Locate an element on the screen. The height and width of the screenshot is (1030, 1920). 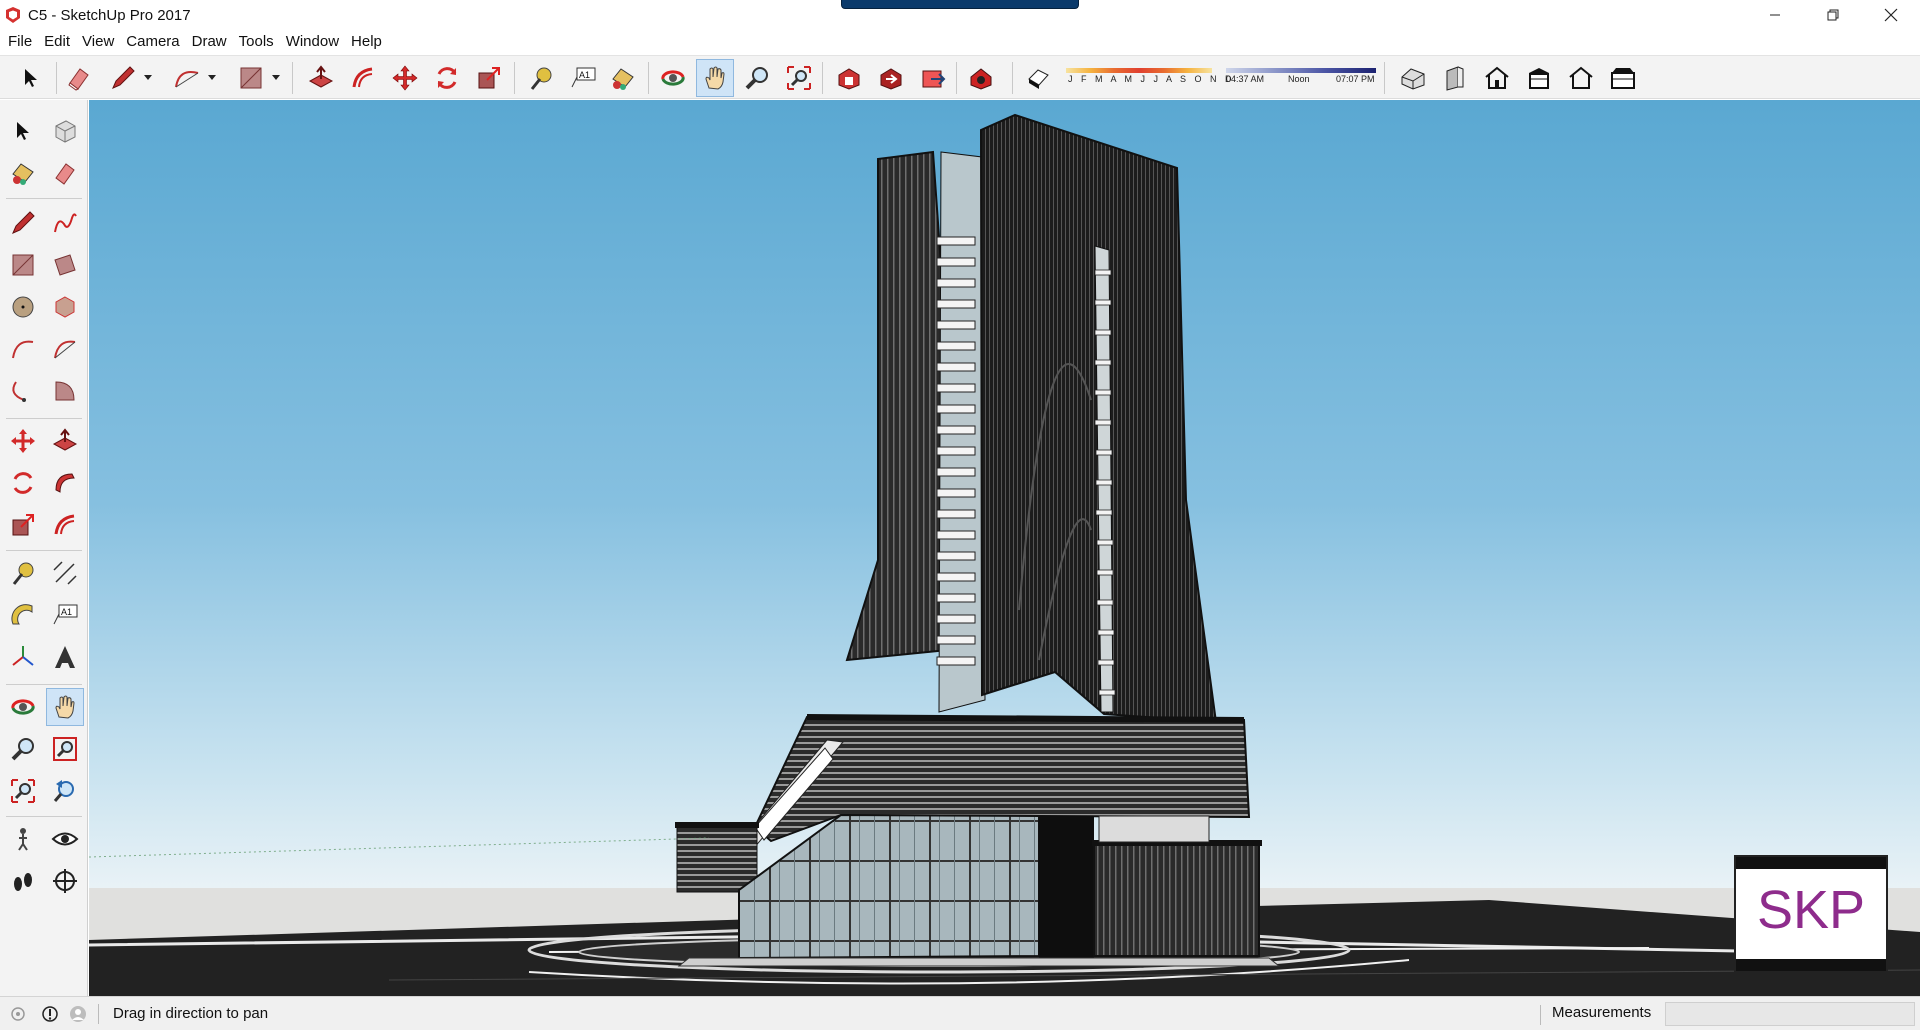
push-pull-tool-button is located at coordinates (321, 78).